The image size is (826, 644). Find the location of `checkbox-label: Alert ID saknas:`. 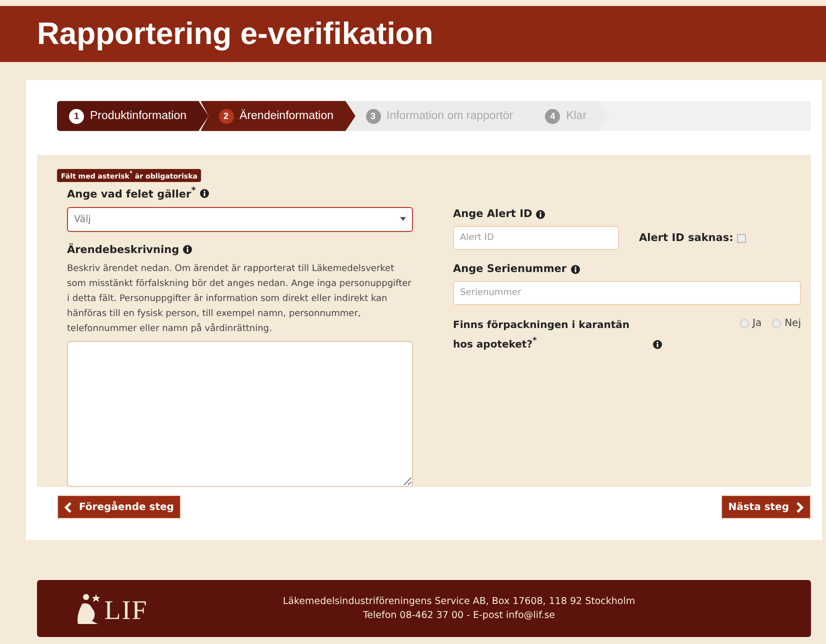

checkbox-label: Alert ID saknas: is located at coordinates (686, 238).